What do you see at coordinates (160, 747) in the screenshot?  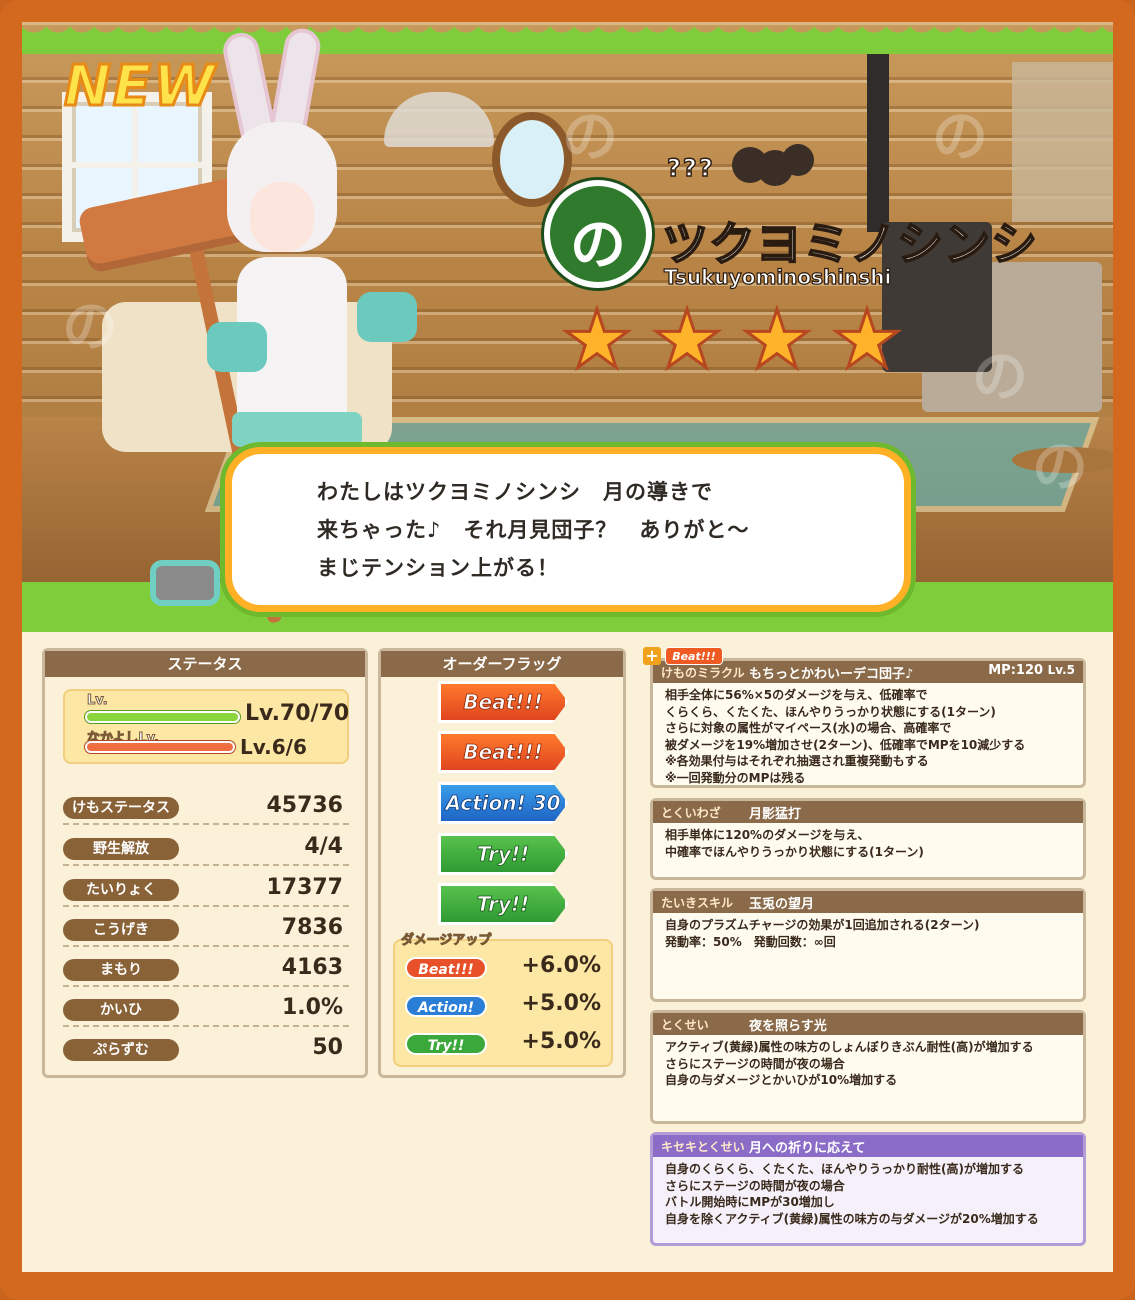 I see `friendship-bar` at bounding box center [160, 747].